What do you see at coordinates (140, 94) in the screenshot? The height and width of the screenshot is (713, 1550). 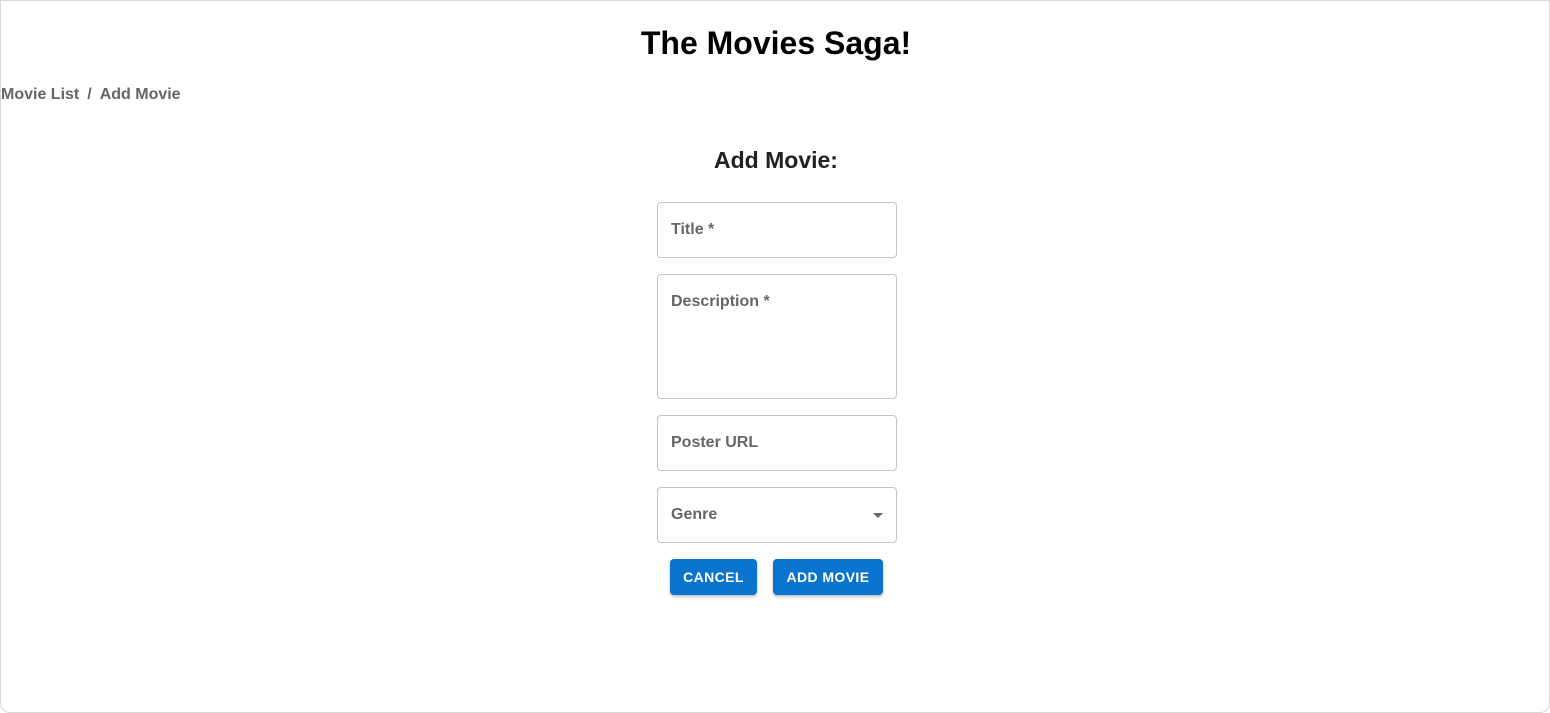 I see `breadcrumb-current-page: Add Movie` at bounding box center [140, 94].